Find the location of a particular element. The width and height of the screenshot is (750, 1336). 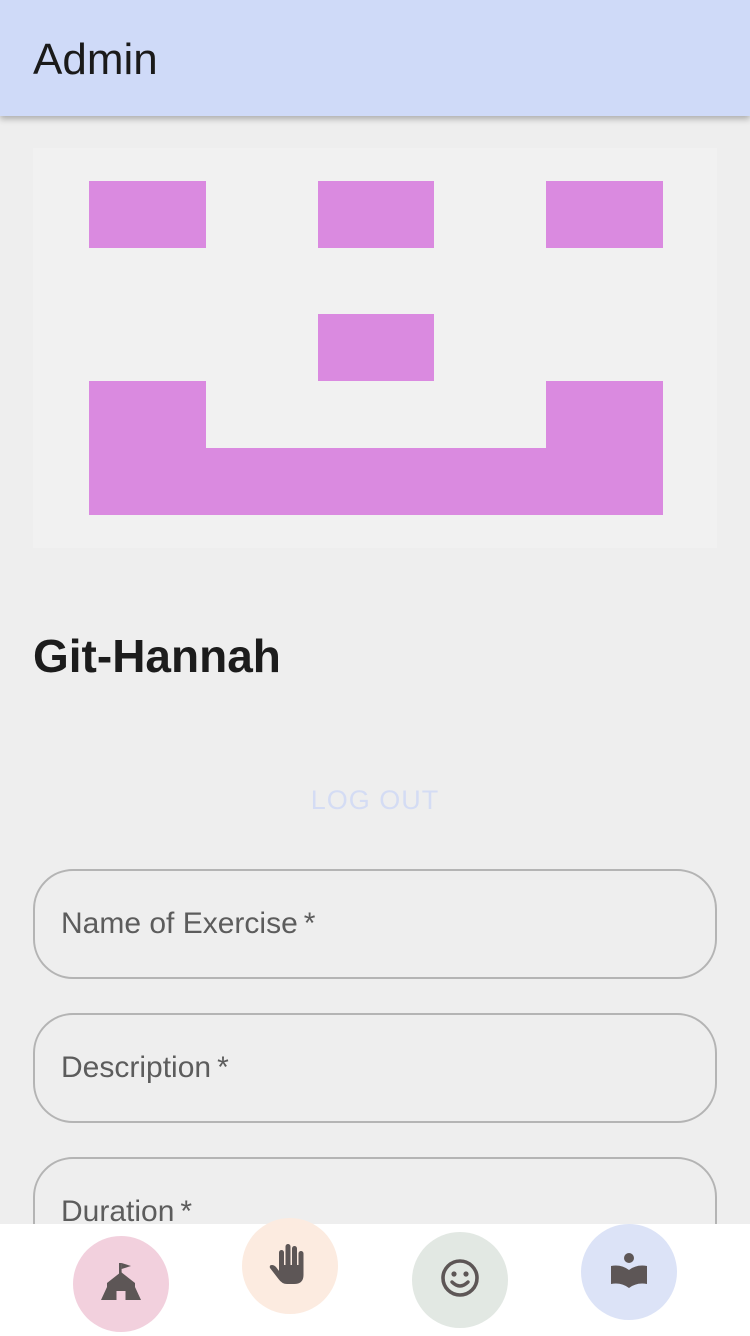

description-label: Description * is located at coordinates (145, 1067).